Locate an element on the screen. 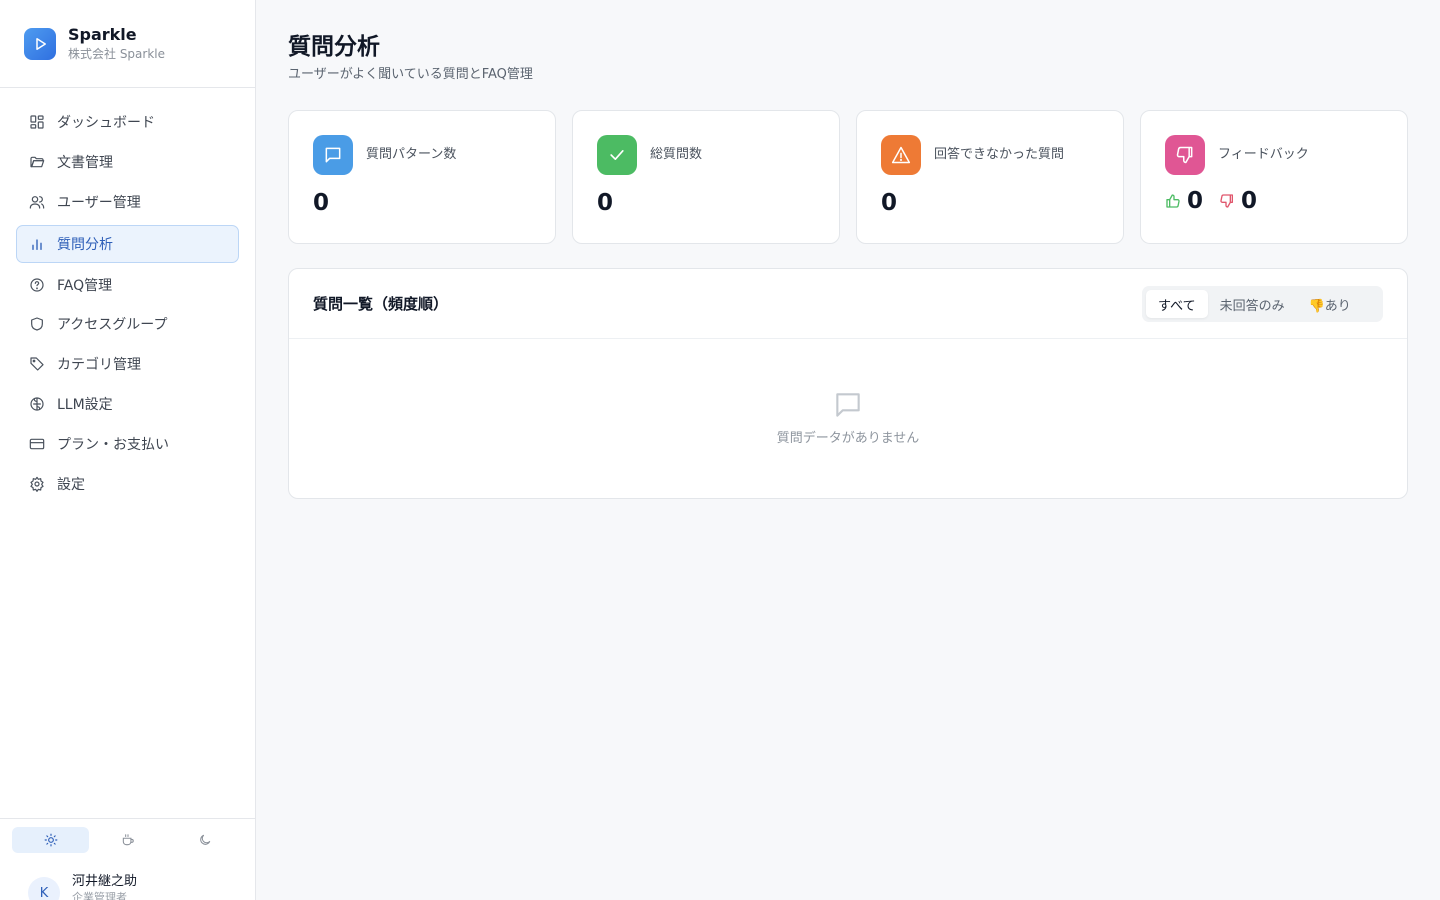 This screenshot has height=900, width=1440. theme-sepia-button is located at coordinates (127, 840).